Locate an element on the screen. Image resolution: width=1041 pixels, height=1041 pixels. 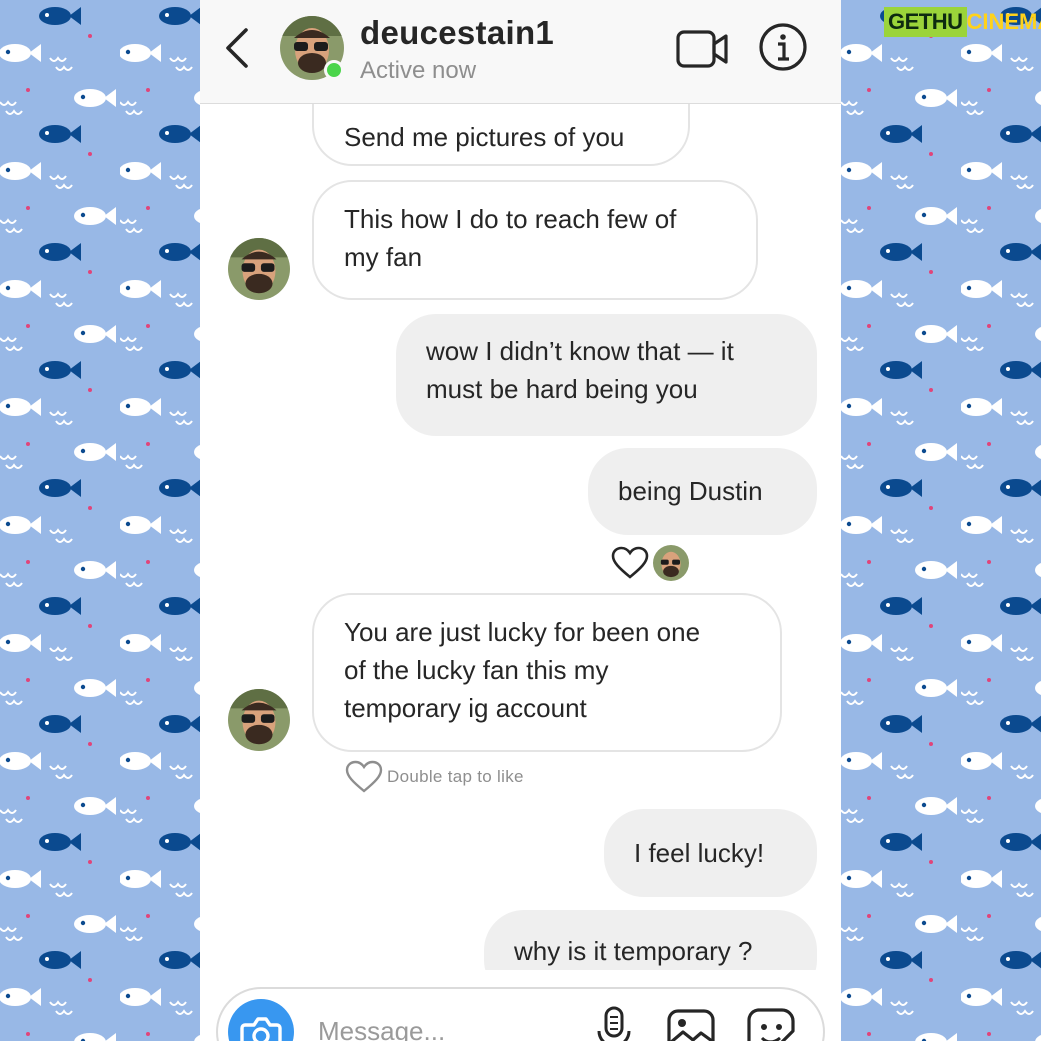
camera-button is located at coordinates (261, 1020).